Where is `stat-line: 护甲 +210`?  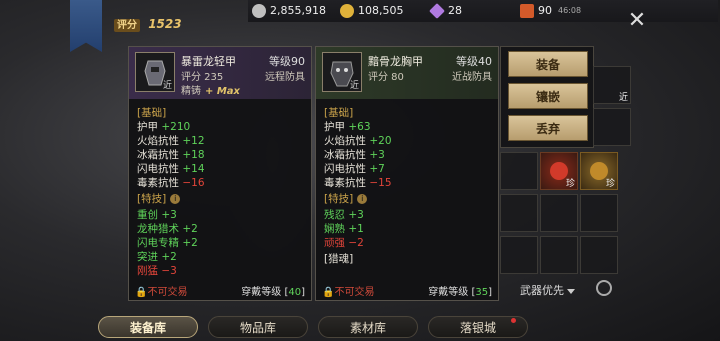 stat-line: 护甲 +210 is located at coordinates (164, 127).